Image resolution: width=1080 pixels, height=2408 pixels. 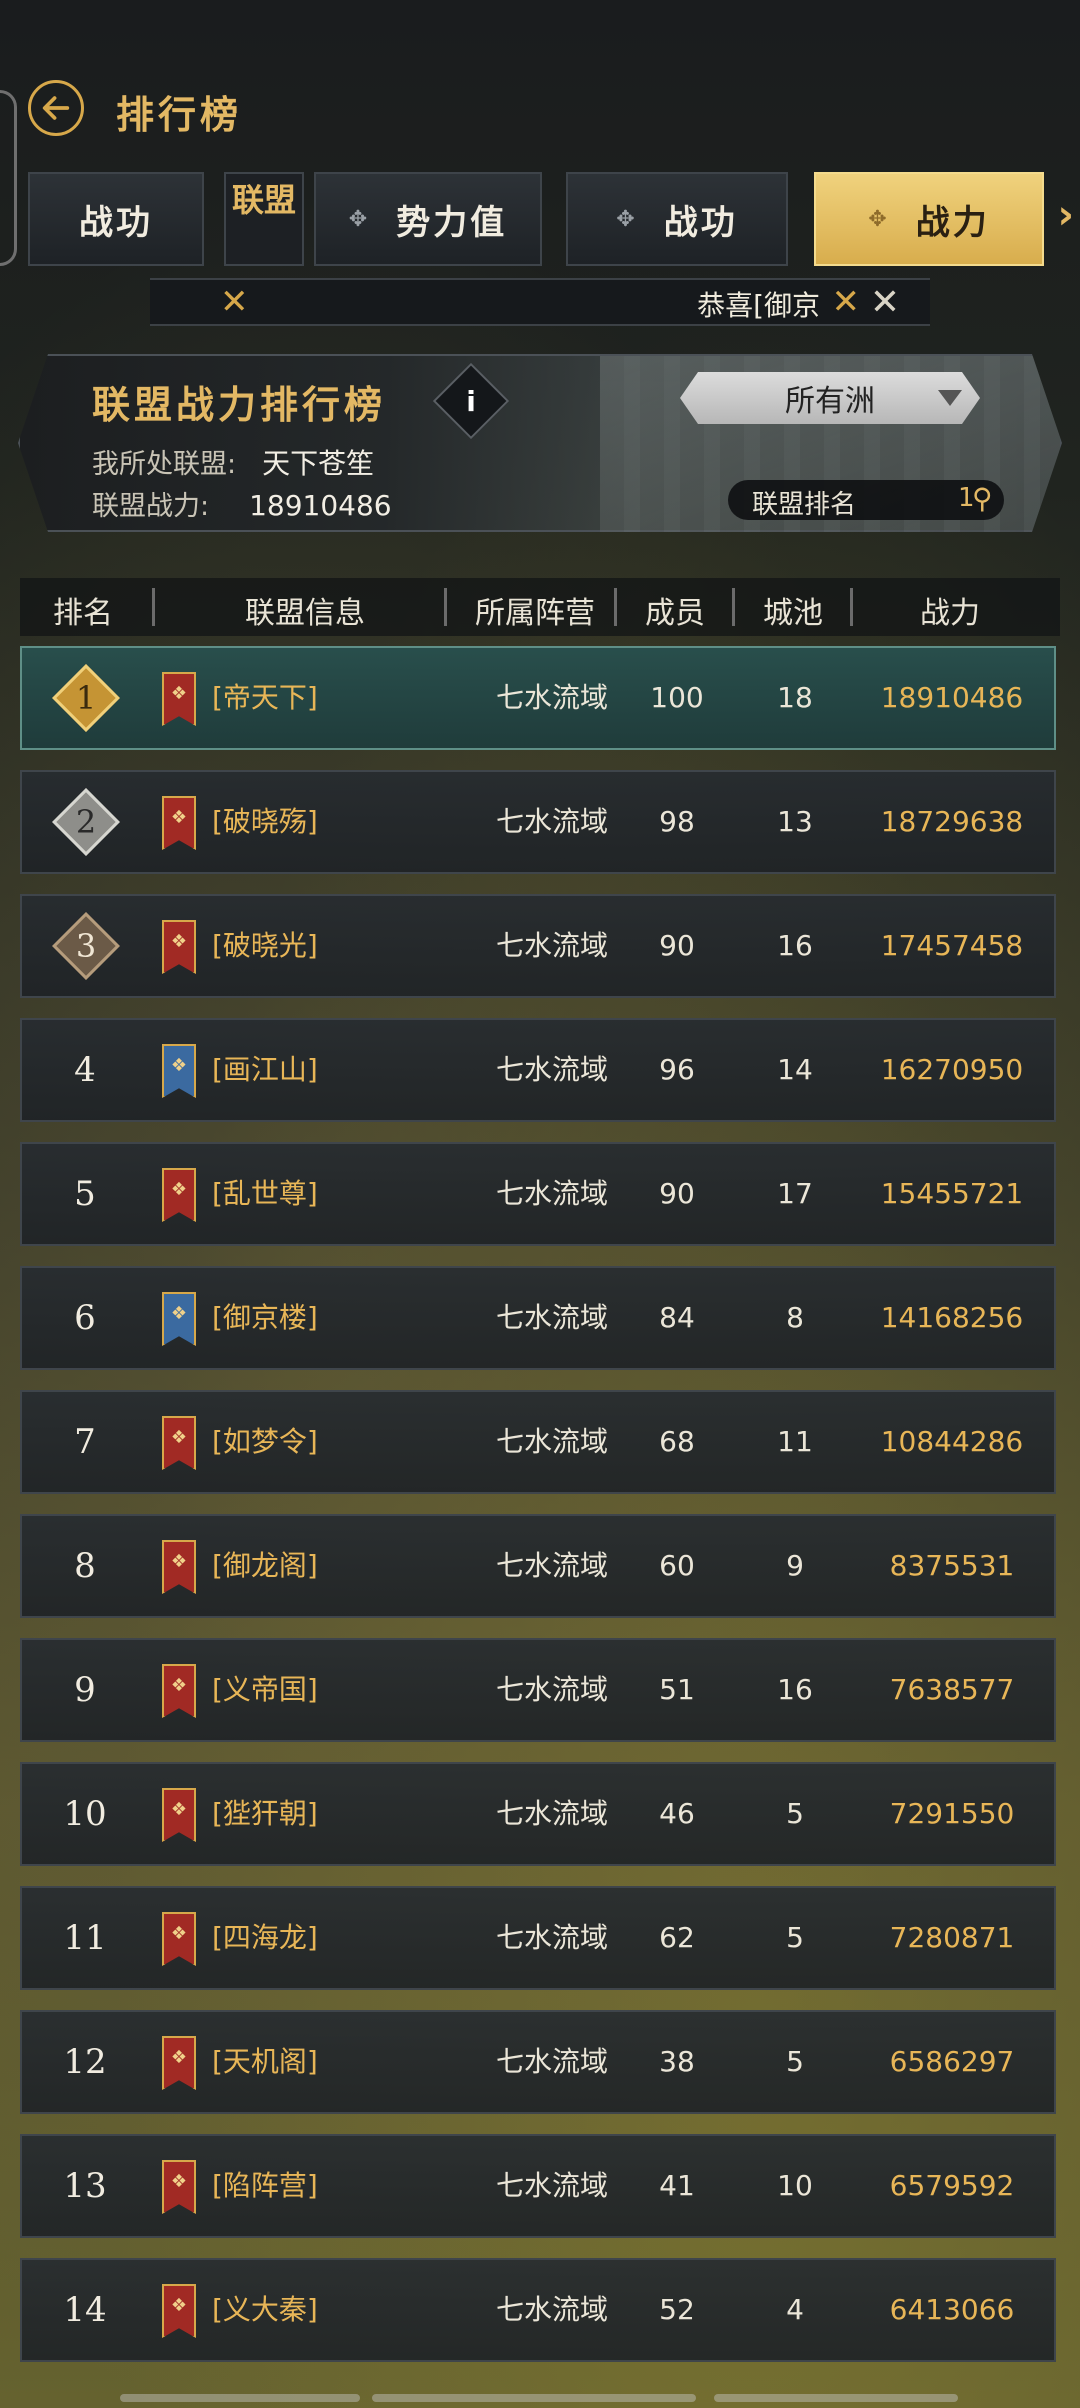 What do you see at coordinates (950, 398) in the screenshot?
I see `triangle-down-icon` at bounding box center [950, 398].